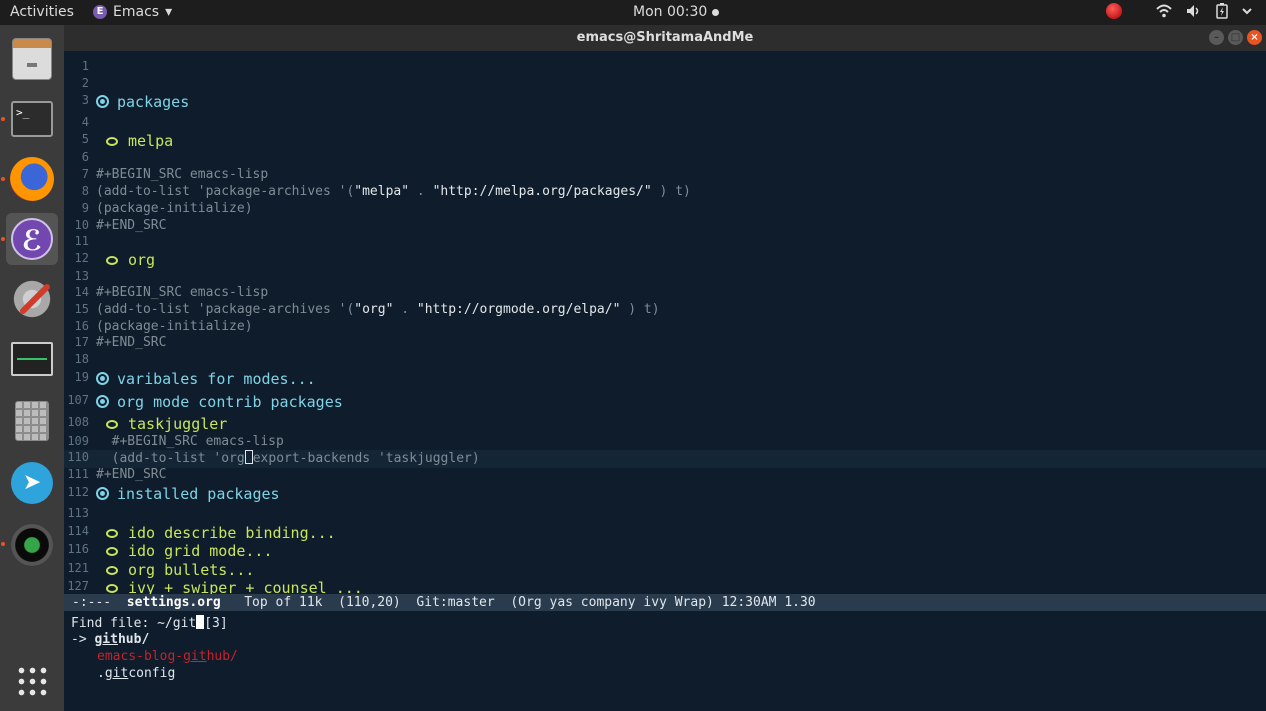 The width and height of the screenshot is (1266, 711). What do you see at coordinates (216, 623) in the screenshot?
I see `candidate-count: [3]` at bounding box center [216, 623].